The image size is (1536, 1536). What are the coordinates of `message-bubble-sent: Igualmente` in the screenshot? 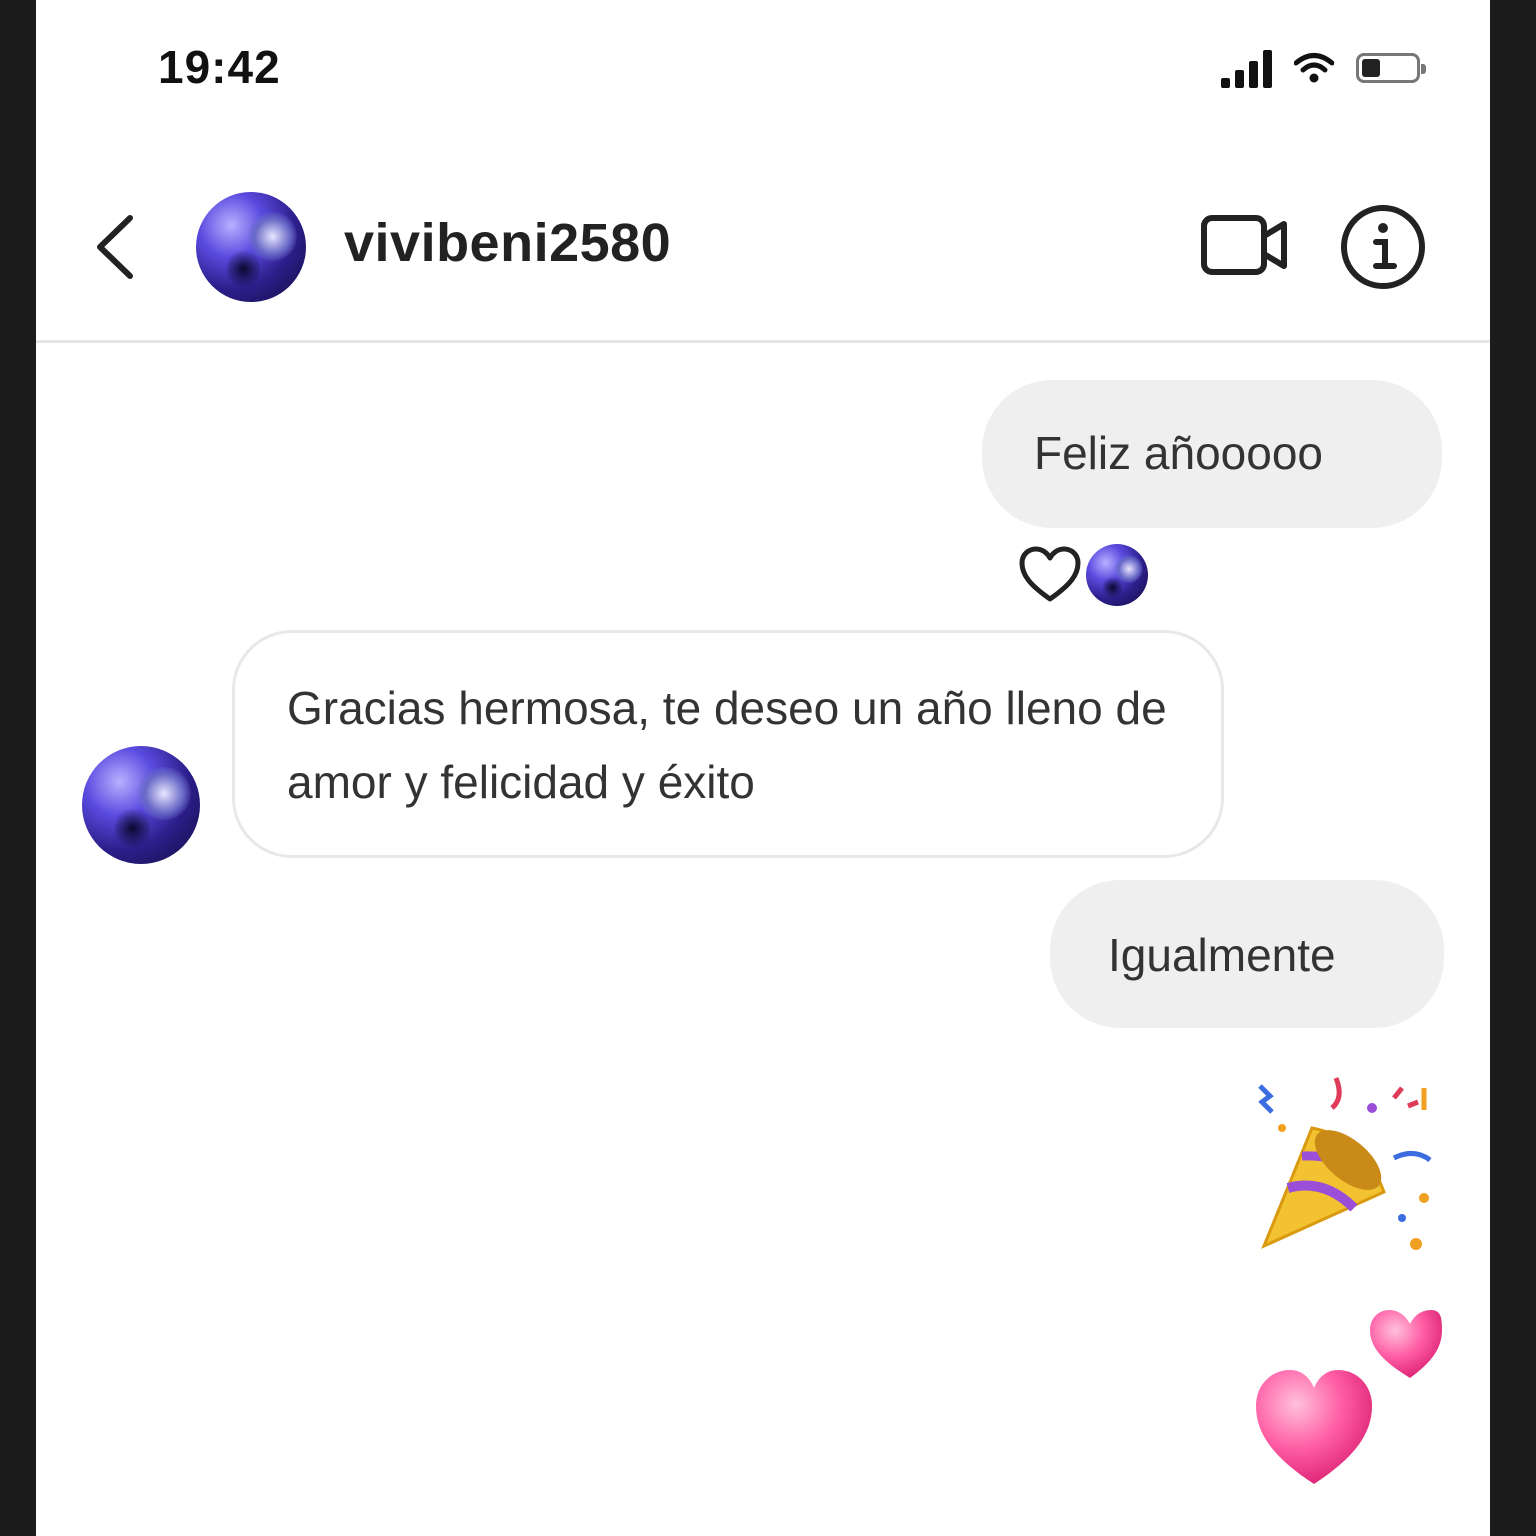 It's located at (1247, 954).